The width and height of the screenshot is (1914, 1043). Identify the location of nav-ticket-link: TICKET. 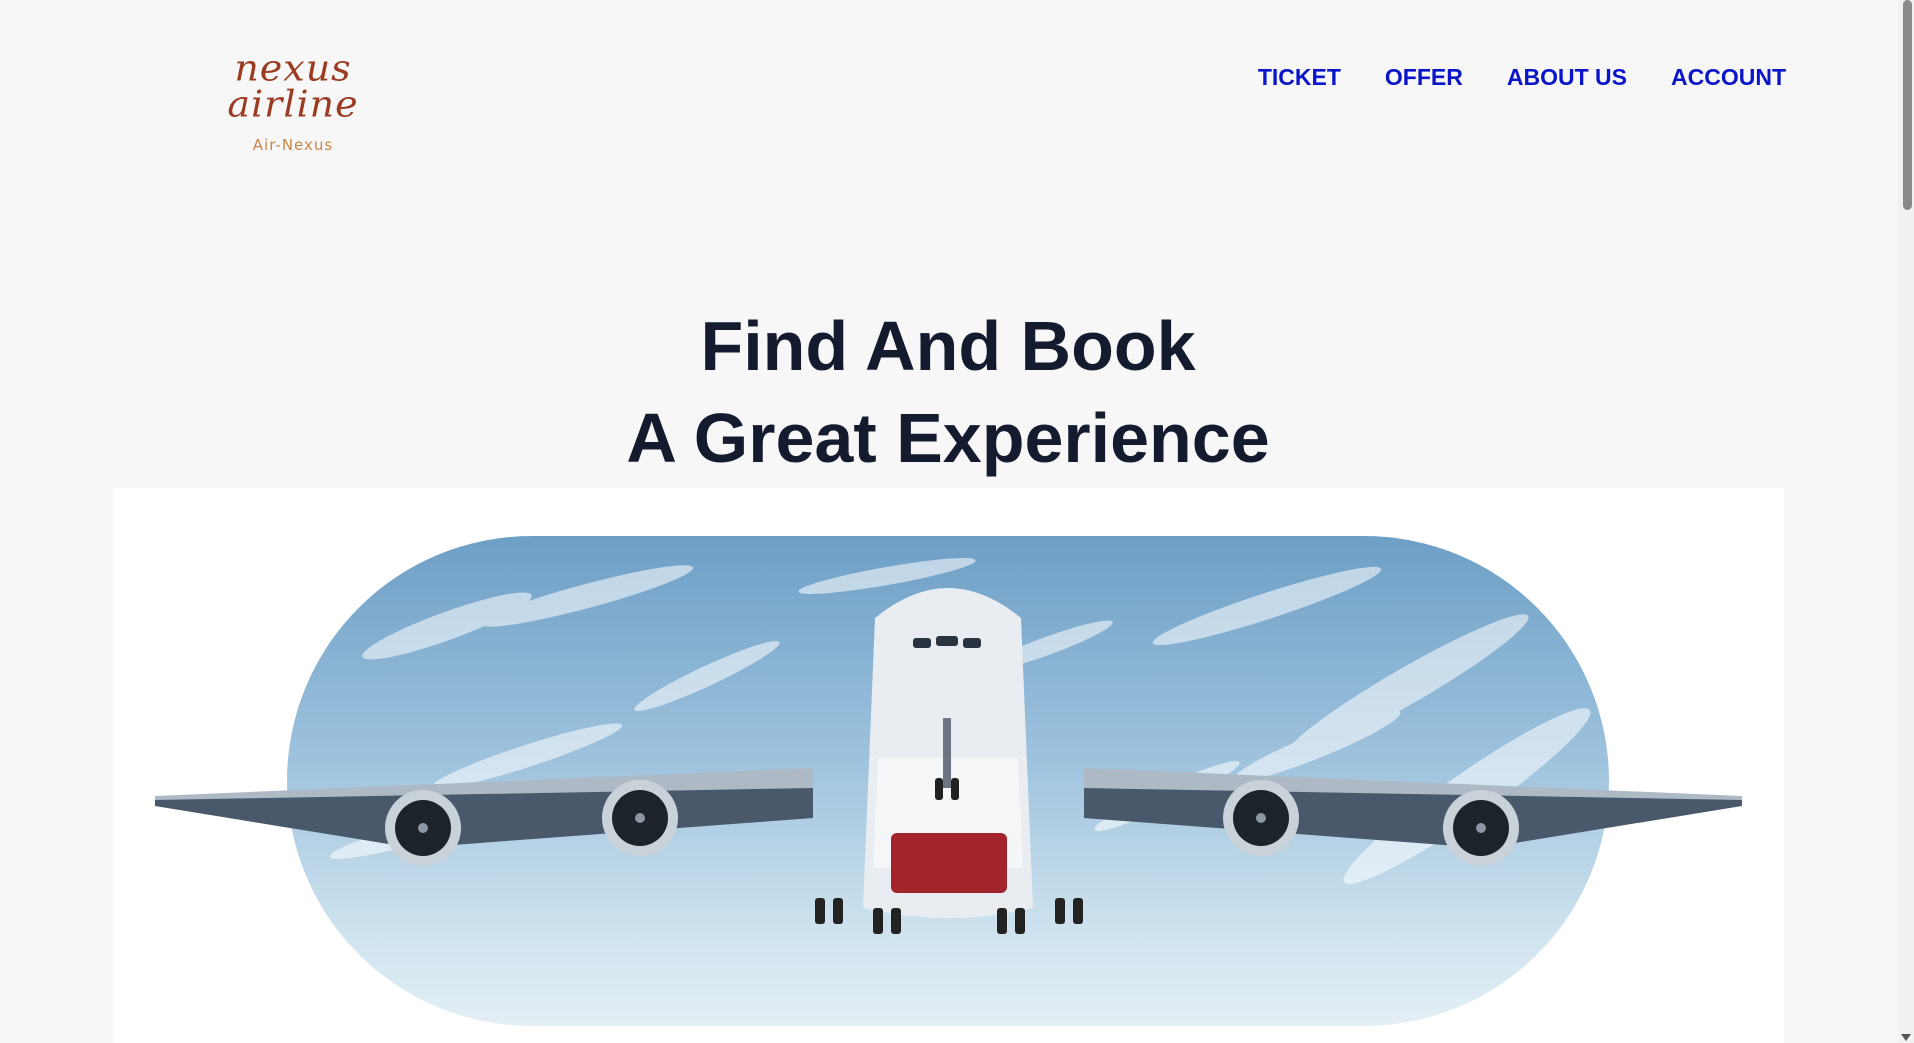
(1299, 77).